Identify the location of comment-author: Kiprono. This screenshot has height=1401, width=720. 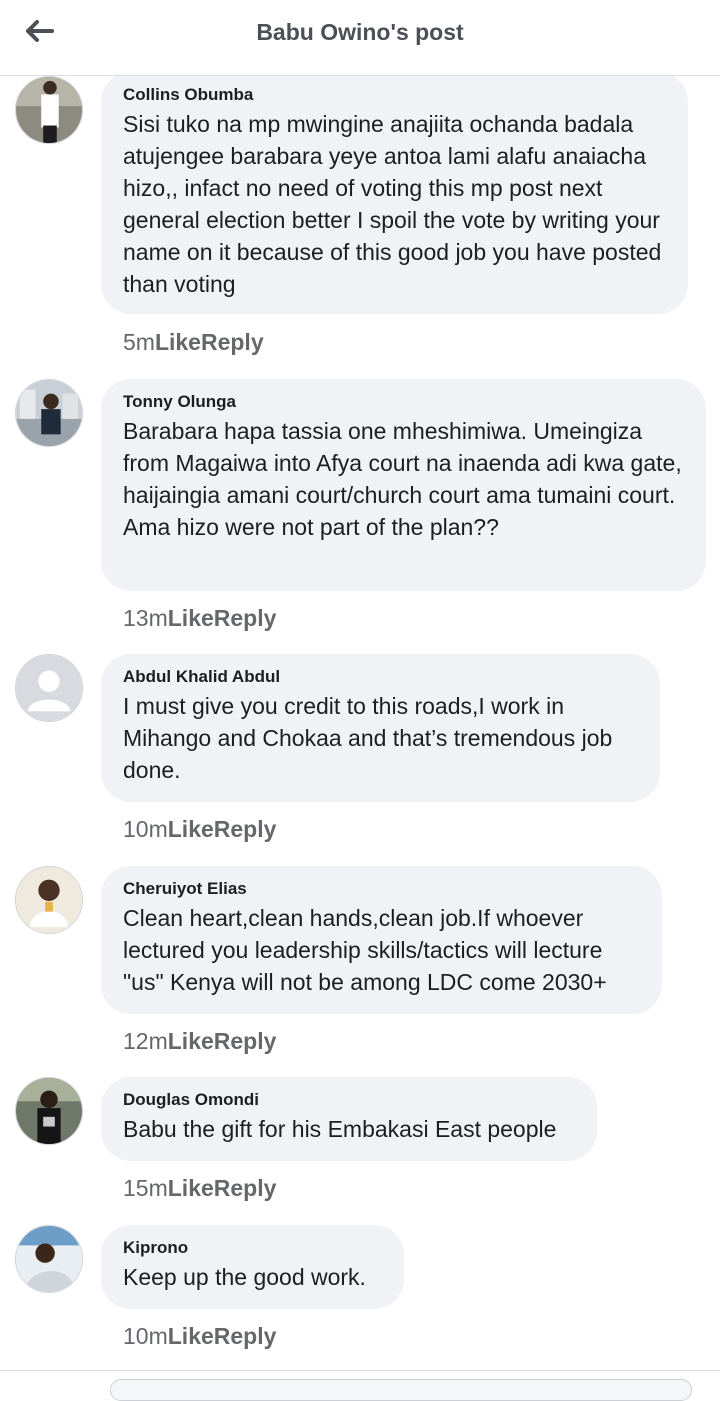
(252, 1248).